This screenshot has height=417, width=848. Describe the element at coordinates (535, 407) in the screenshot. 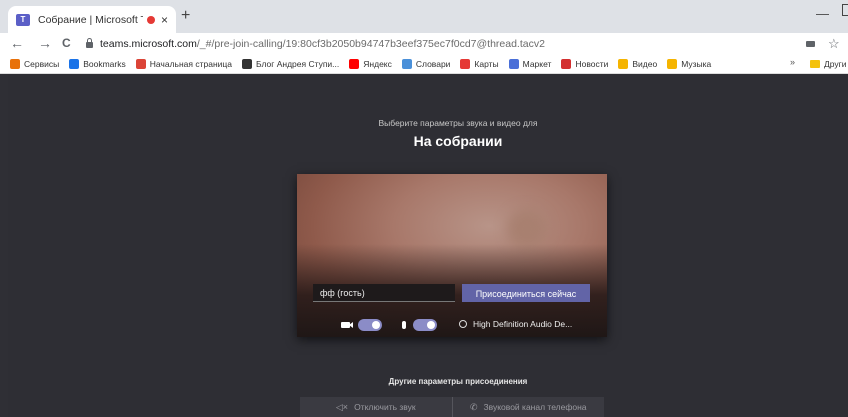

I see `phone-audio-label: Звуковой канал телефона` at that location.